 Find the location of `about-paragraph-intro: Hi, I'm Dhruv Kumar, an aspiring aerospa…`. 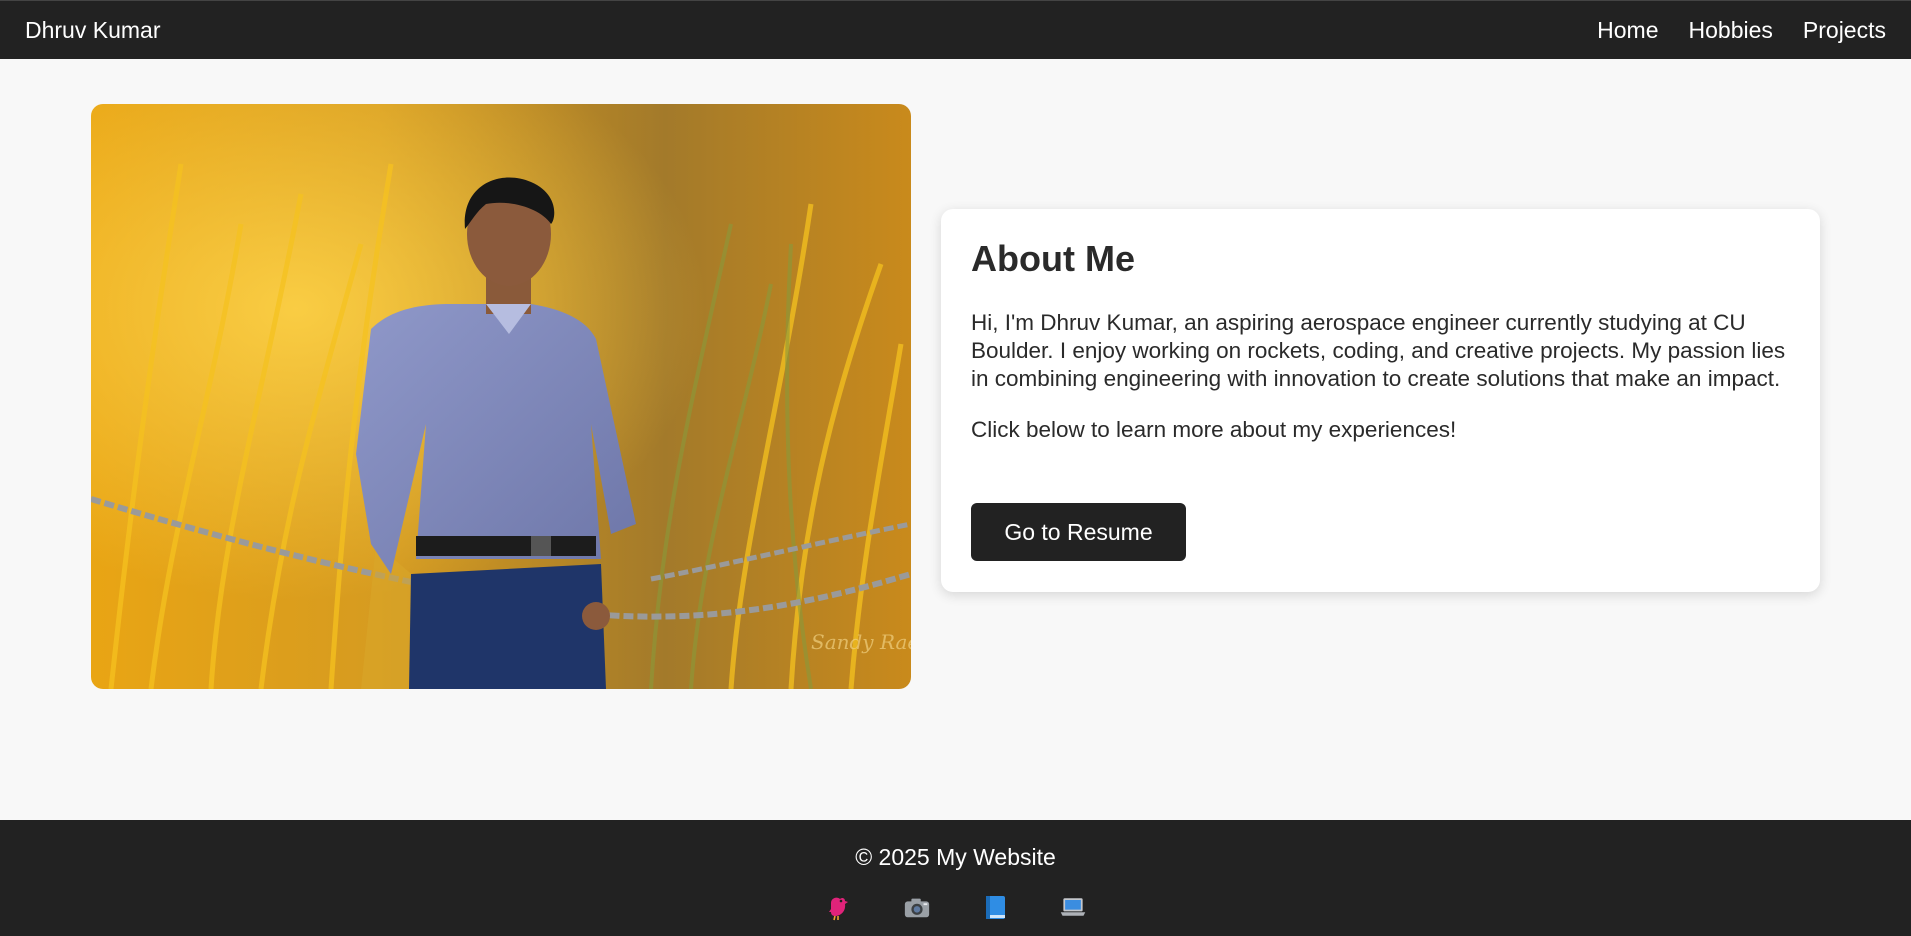

about-paragraph-intro: Hi, I'm Dhruv Kumar, an aspiring aerospa… is located at coordinates (1378, 350).